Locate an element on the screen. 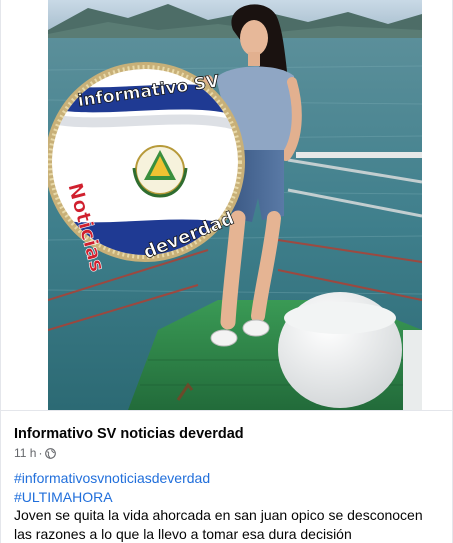 The image size is (453, 543). post-timestamp: 11 h is located at coordinates (25, 453).